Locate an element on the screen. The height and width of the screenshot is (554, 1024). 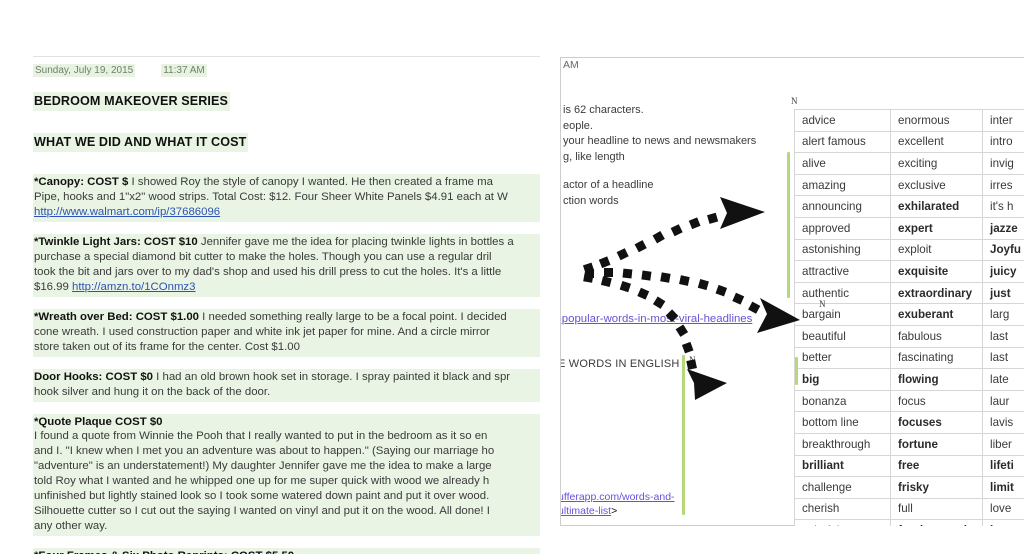
word-cell: frisky is located at coordinates (936, 487).